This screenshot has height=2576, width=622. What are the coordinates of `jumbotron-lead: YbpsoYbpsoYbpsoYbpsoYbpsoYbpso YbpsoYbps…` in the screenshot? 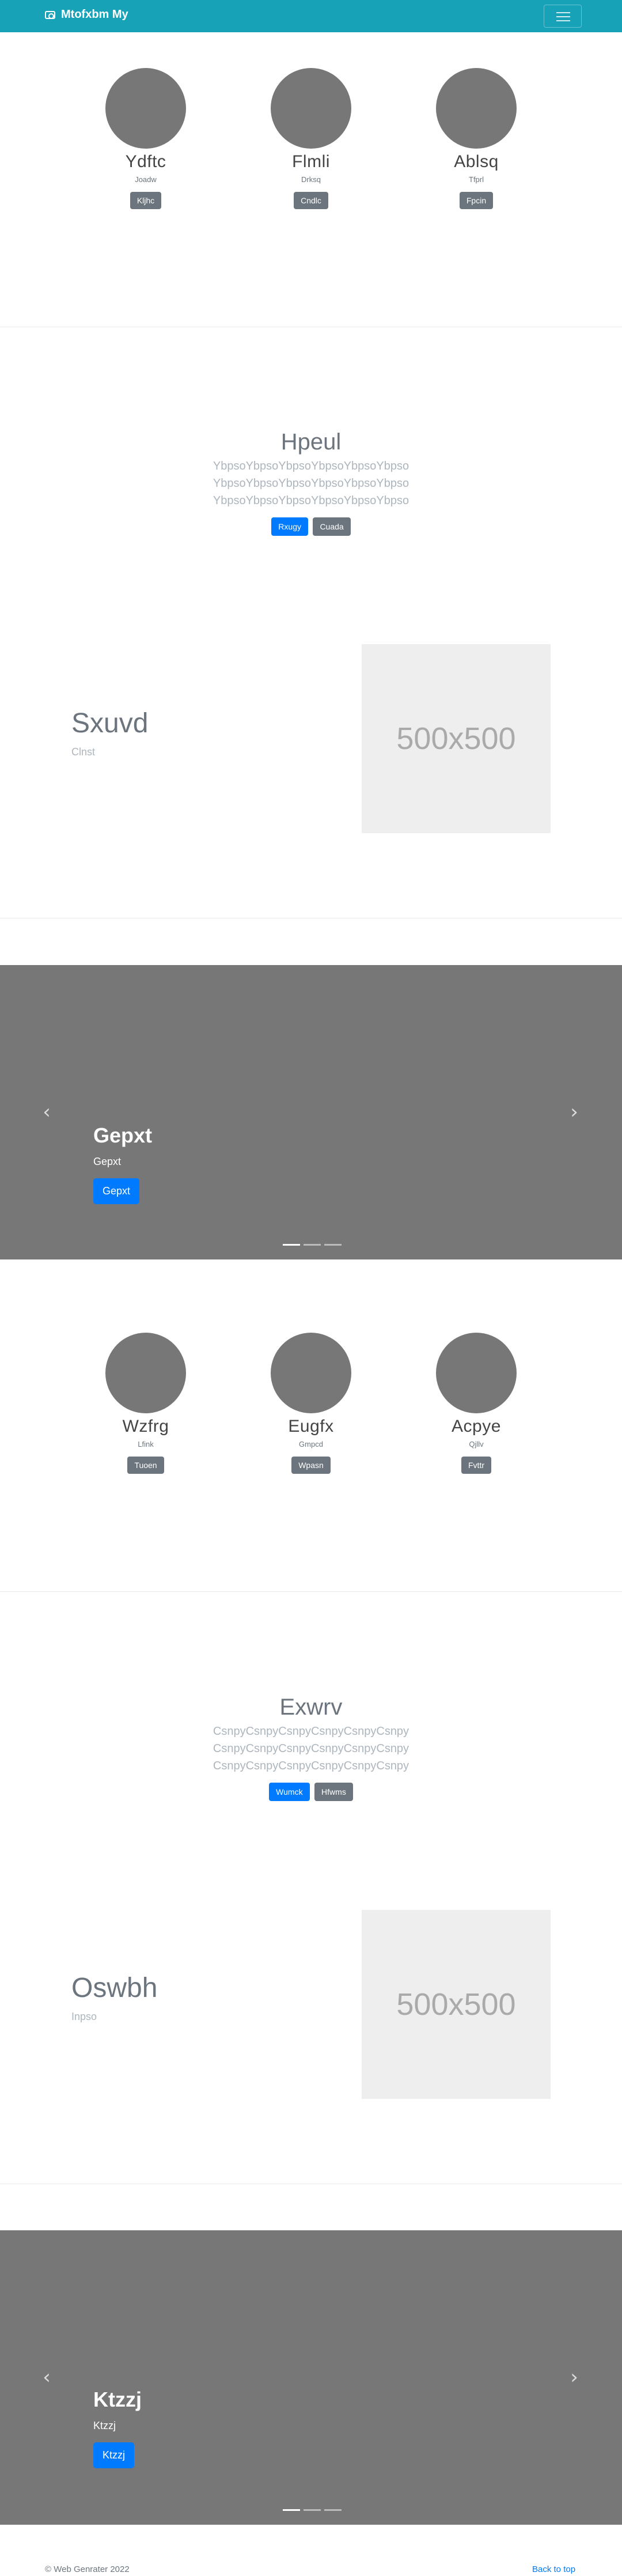 It's located at (311, 483).